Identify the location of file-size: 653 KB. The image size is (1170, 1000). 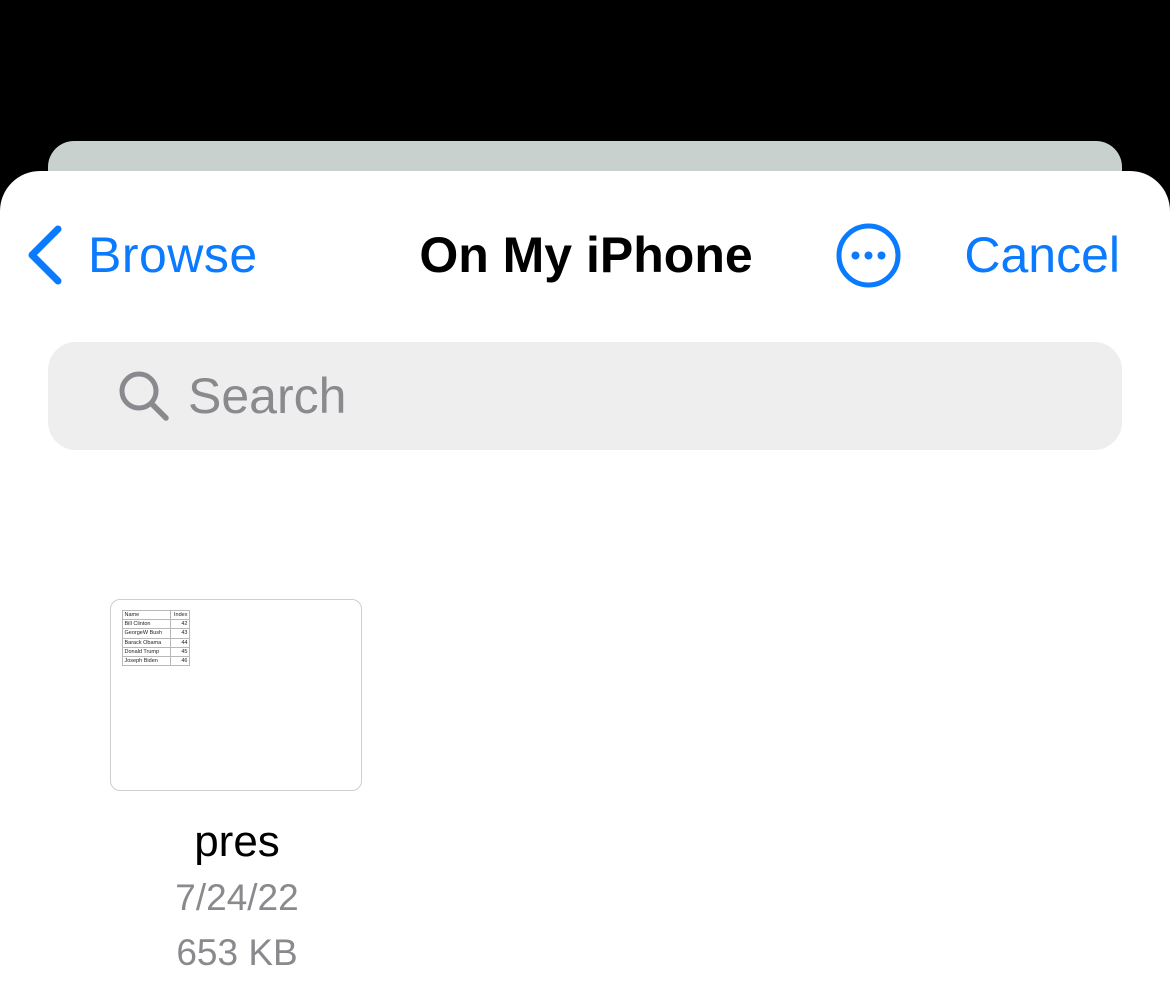
(237, 952).